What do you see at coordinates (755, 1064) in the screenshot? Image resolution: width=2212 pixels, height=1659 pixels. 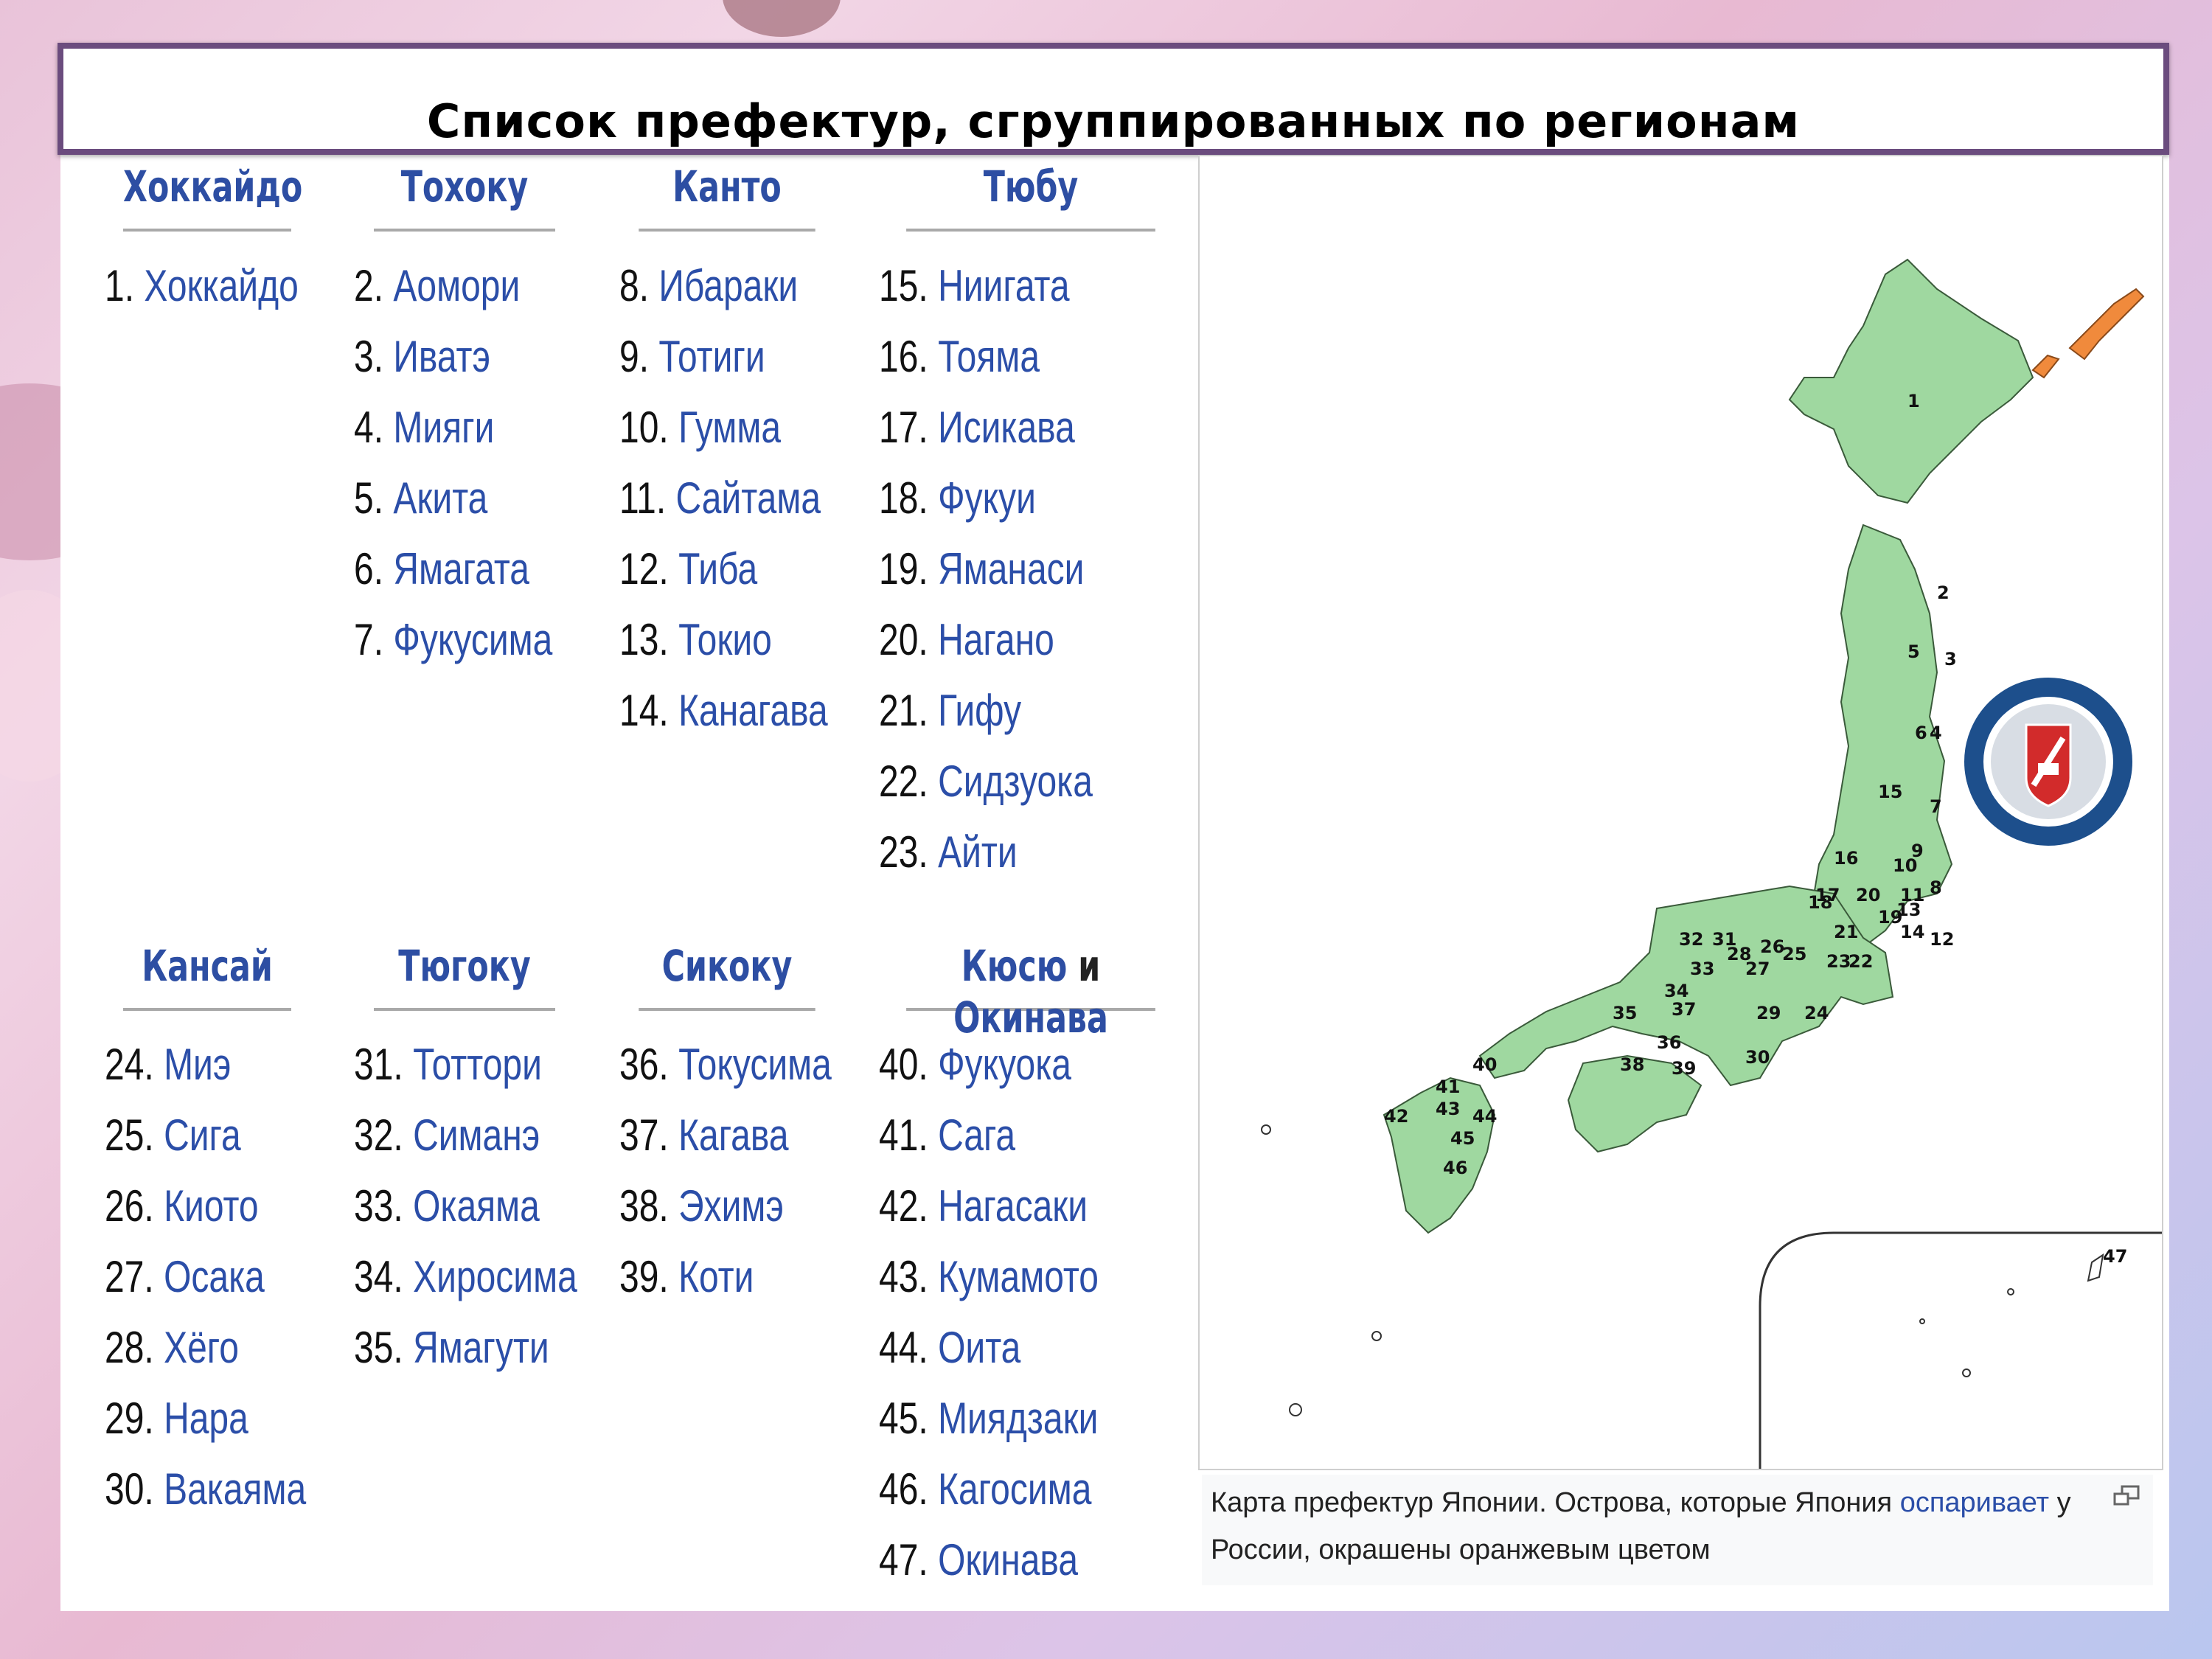 I see `prefecture-link: Токусима` at bounding box center [755, 1064].